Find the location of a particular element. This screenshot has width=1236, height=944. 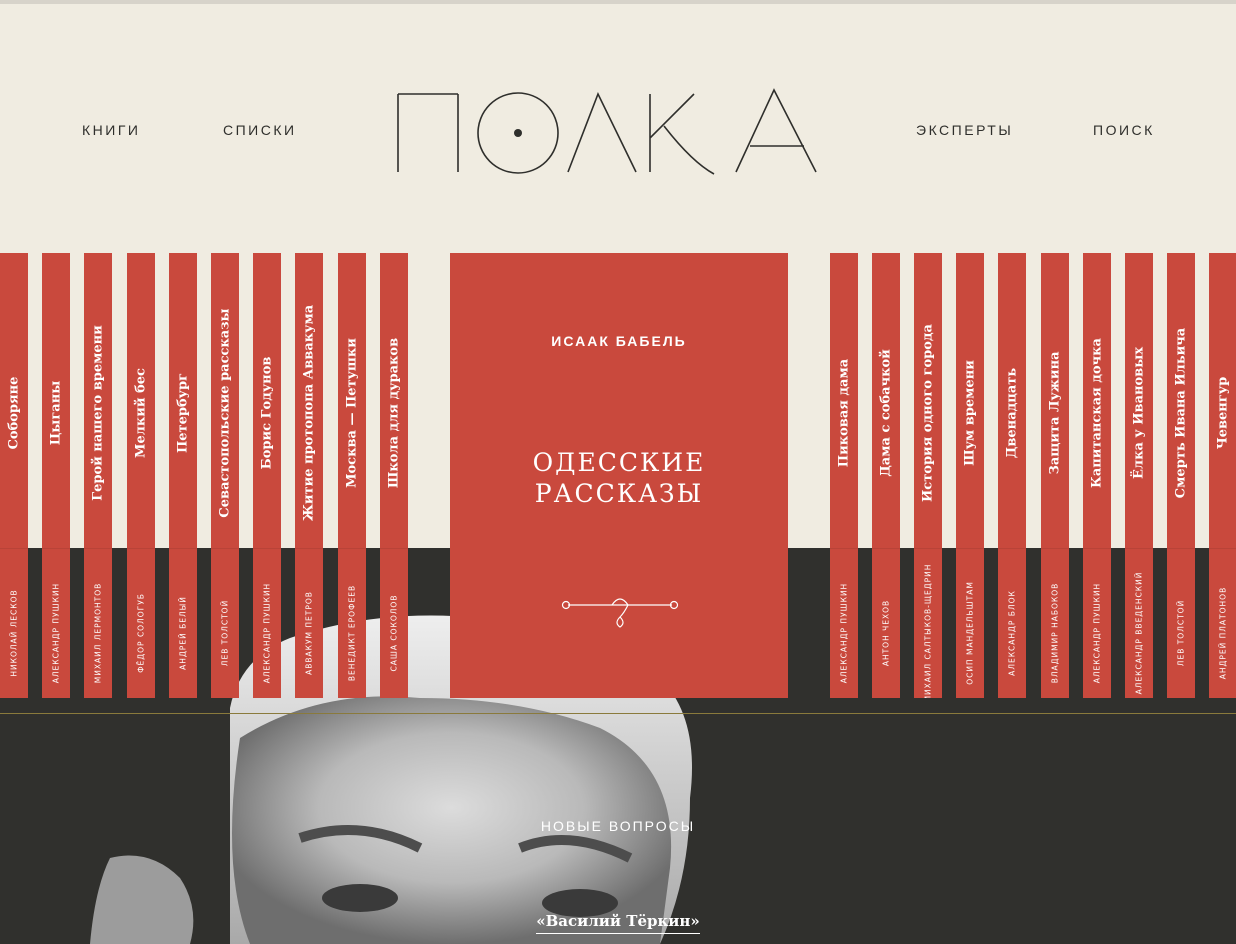

book-spine: Борис Годунов АЛЕКСАНДР ПУШКИН is located at coordinates (267, 475).